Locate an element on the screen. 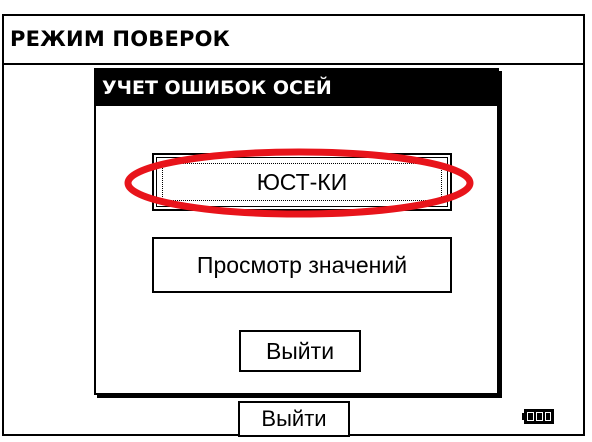  focus-indicator is located at coordinates (302, 182).